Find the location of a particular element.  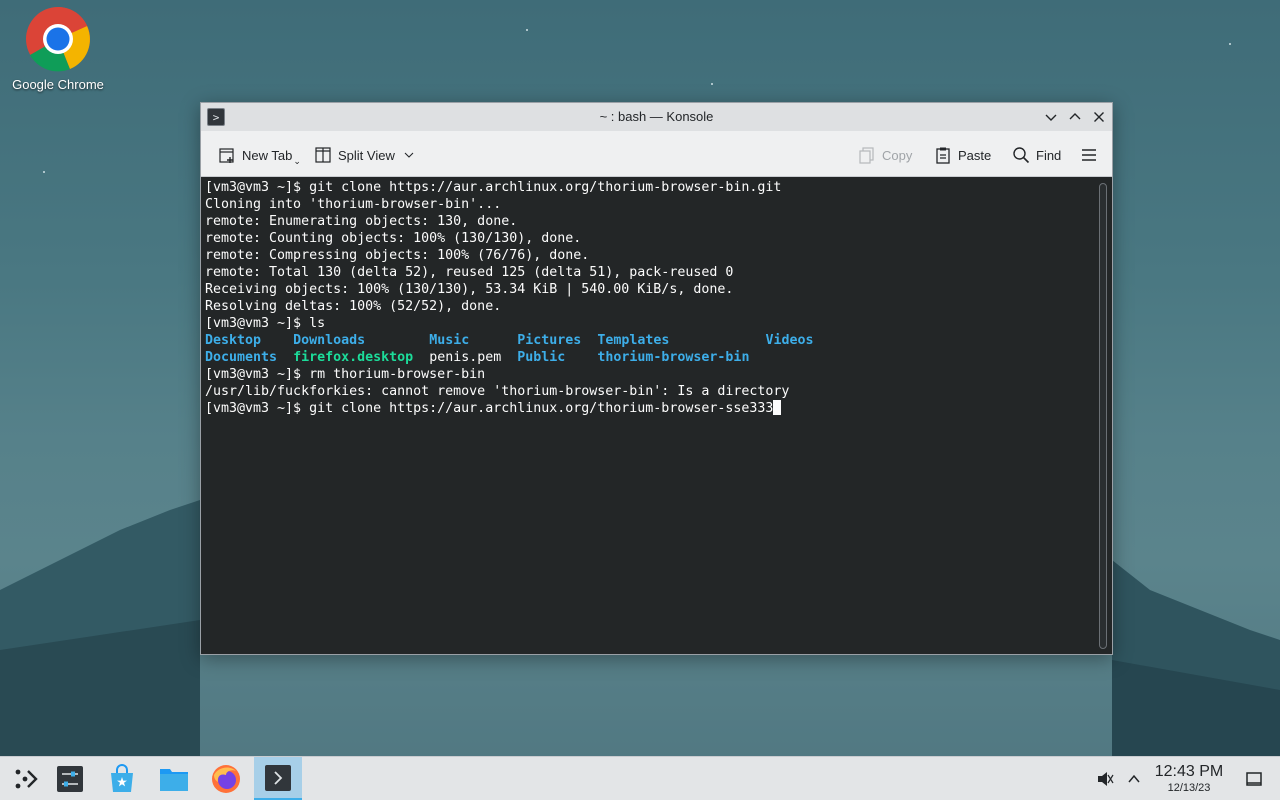

paste-icon is located at coordinates (943, 155).